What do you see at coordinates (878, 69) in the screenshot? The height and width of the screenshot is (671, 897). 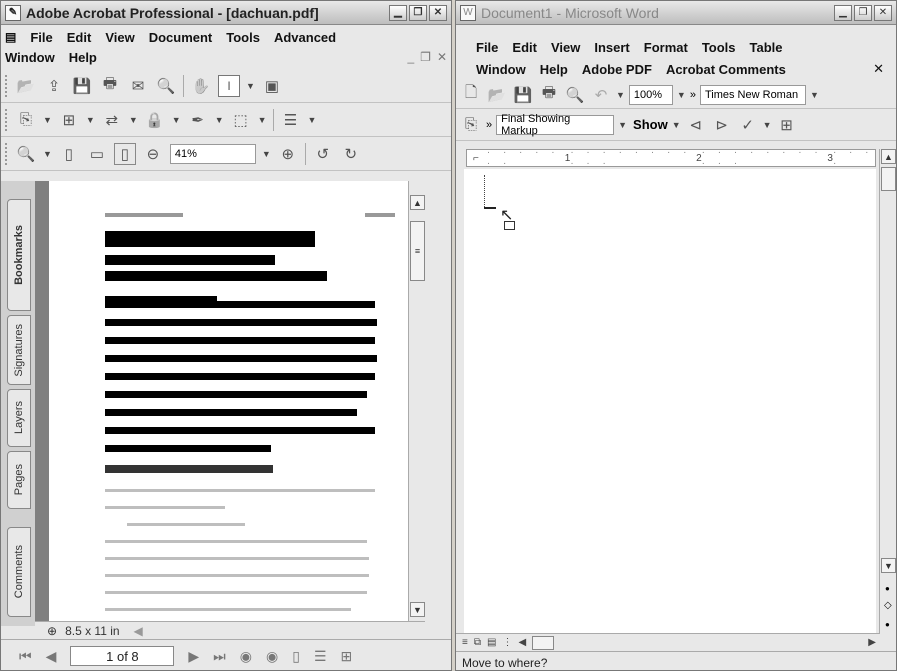 I see `doc-close-icon: ✕` at bounding box center [878, 69].